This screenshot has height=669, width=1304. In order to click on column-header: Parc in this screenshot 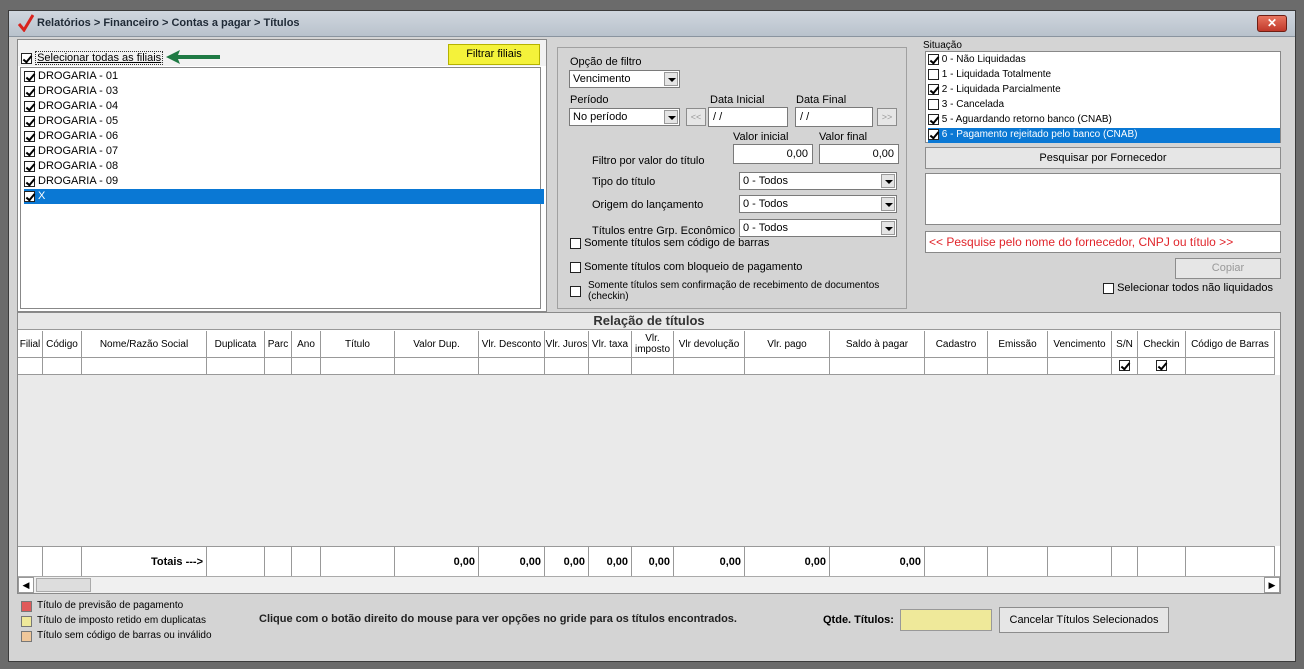, I will do `click(278, 344)`.